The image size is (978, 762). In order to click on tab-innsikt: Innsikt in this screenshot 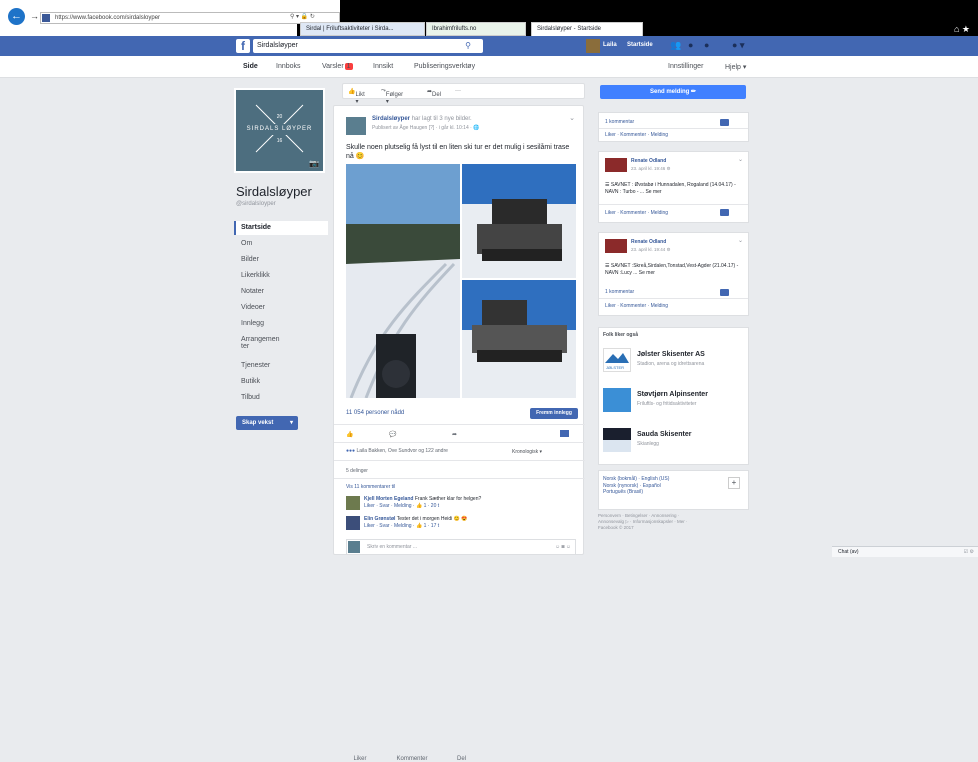, I will do `click(383, 66)`.